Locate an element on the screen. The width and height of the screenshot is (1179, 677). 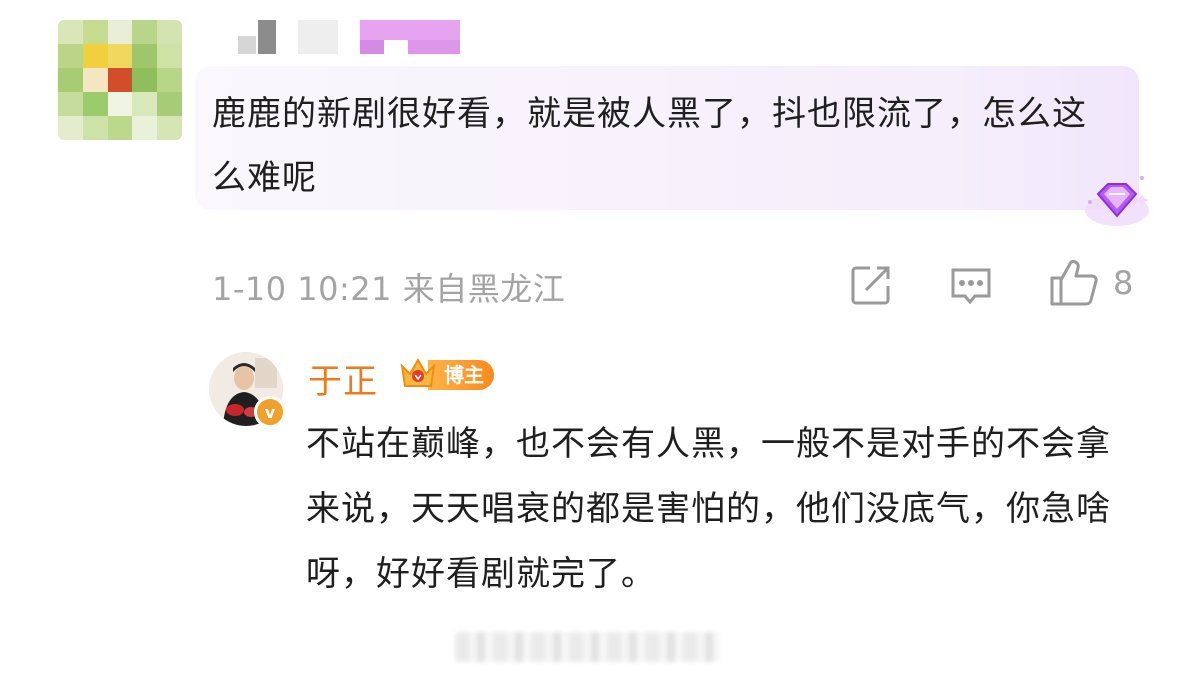
like-count: 8 is located at coordinates (1123, 283).